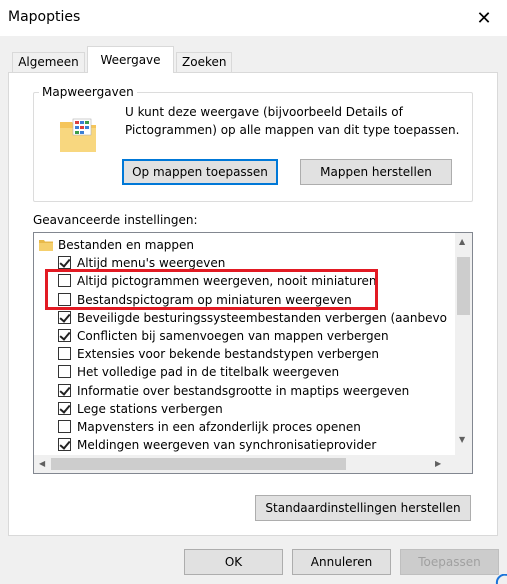 Image resolution: width=507 pixels, height=584 pixels. I want to click on horizontal-scrollbar: ◀ ▶, so click(253, 464).